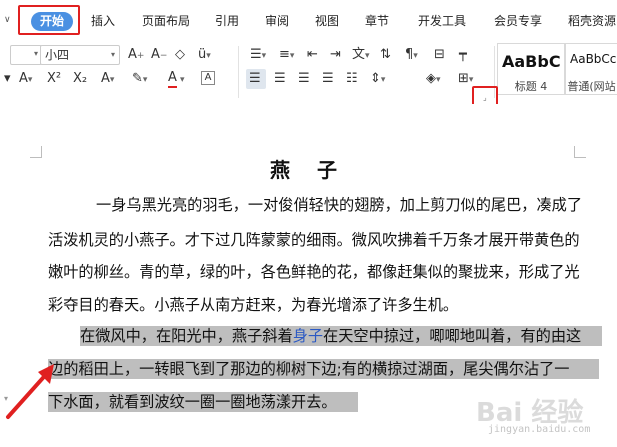 The image size is (617, 447). I want to click on selected-text: 在微风中，在阳光中，燕子斜着, so click(186, 336).